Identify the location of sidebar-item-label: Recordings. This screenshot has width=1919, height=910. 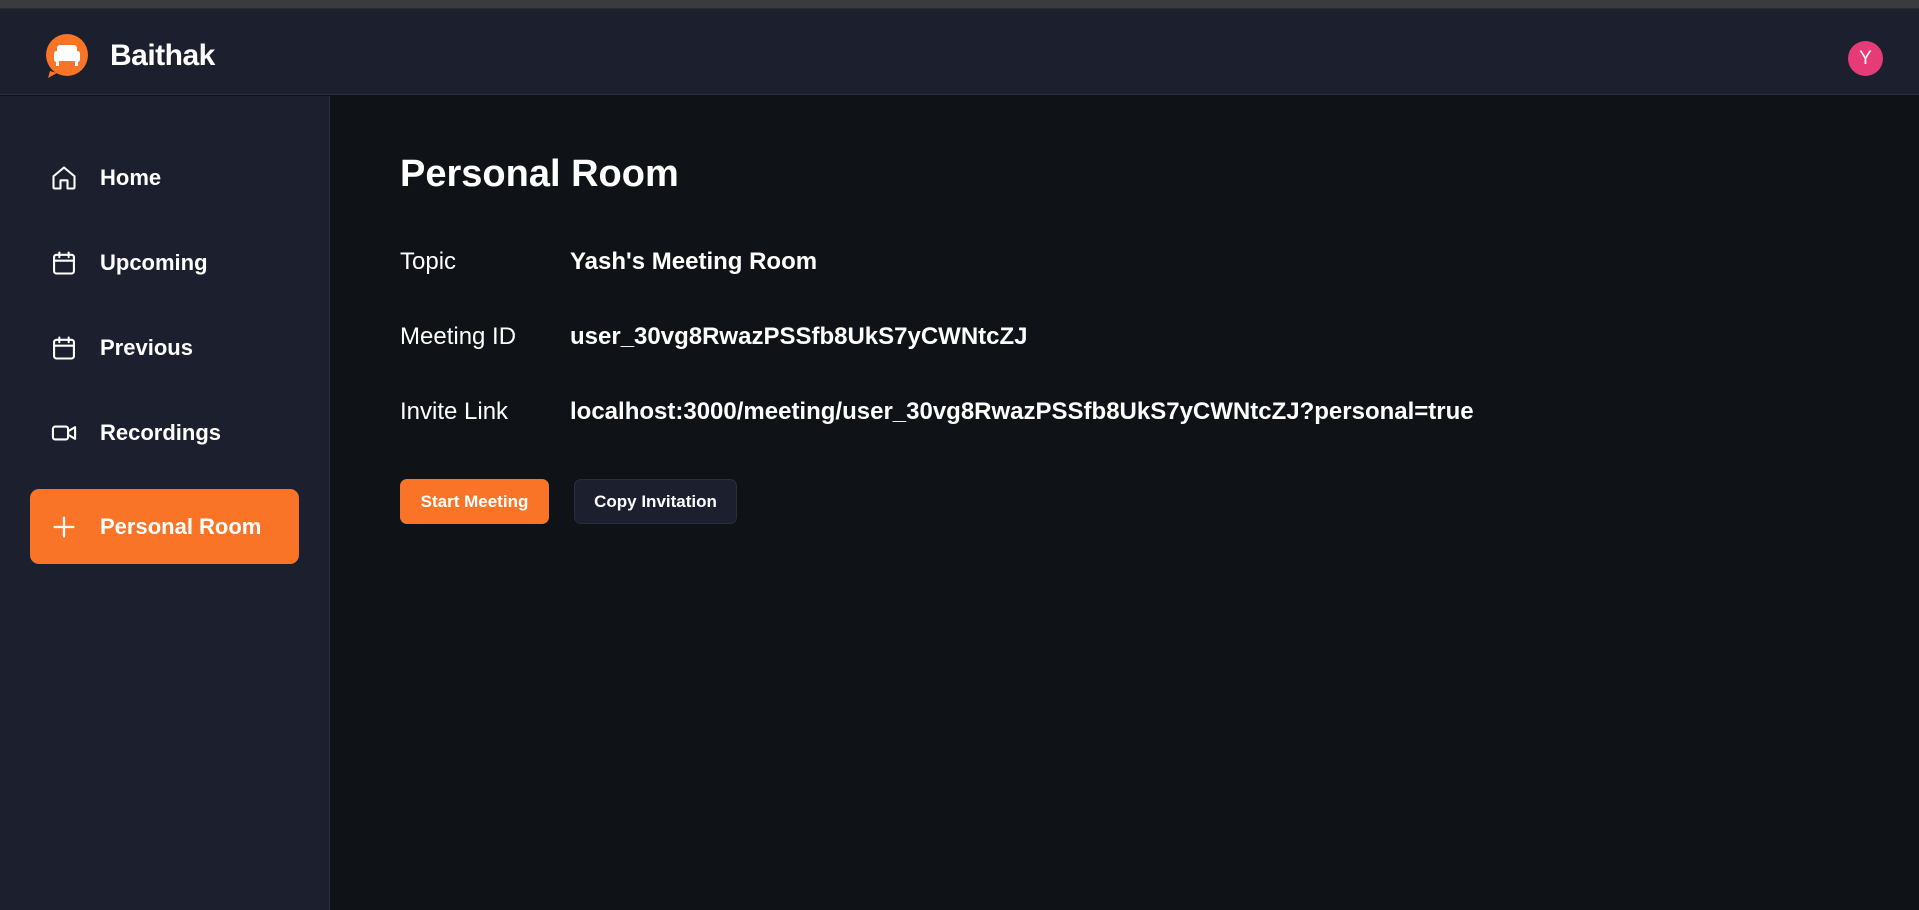
(161, 432).